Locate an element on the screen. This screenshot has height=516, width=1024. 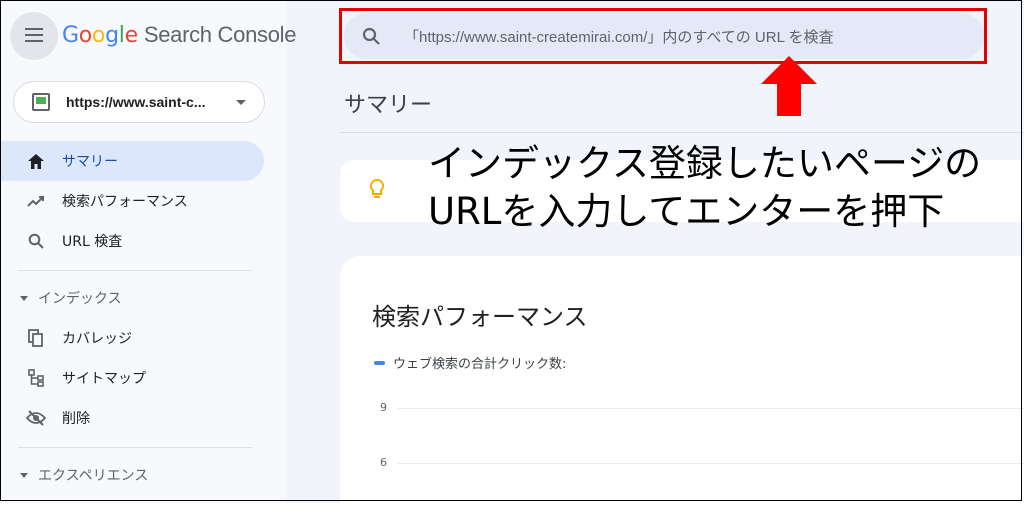
lightbulb-icon is located at coordinates (377, 192).